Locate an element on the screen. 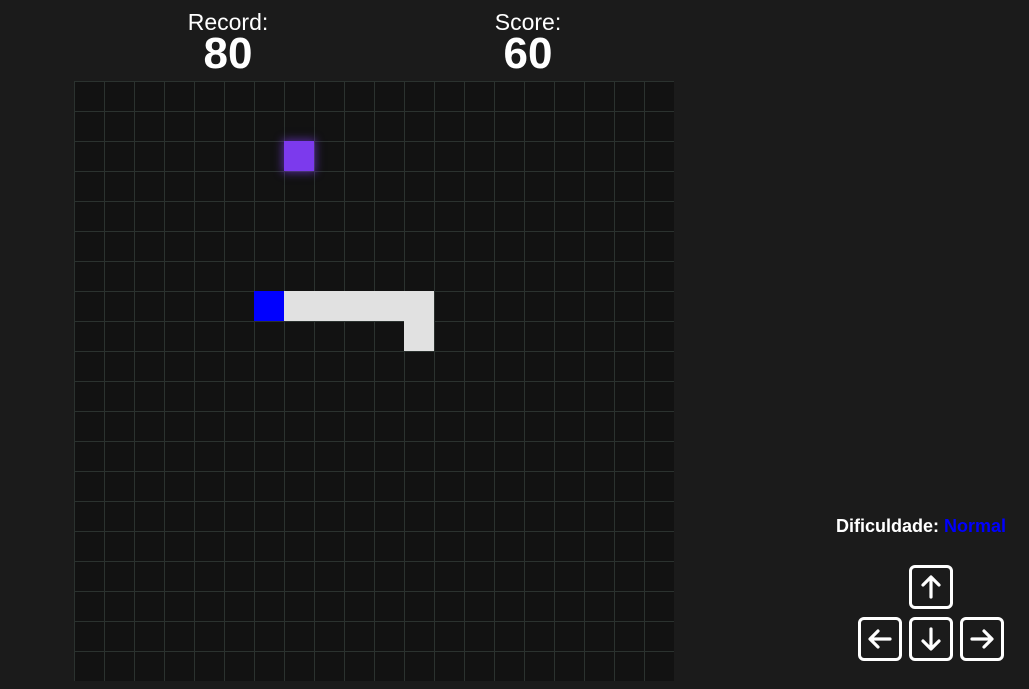 This screenshot has height=689, width=1029. arrow-down-icon is located at coordinates (931, 639).